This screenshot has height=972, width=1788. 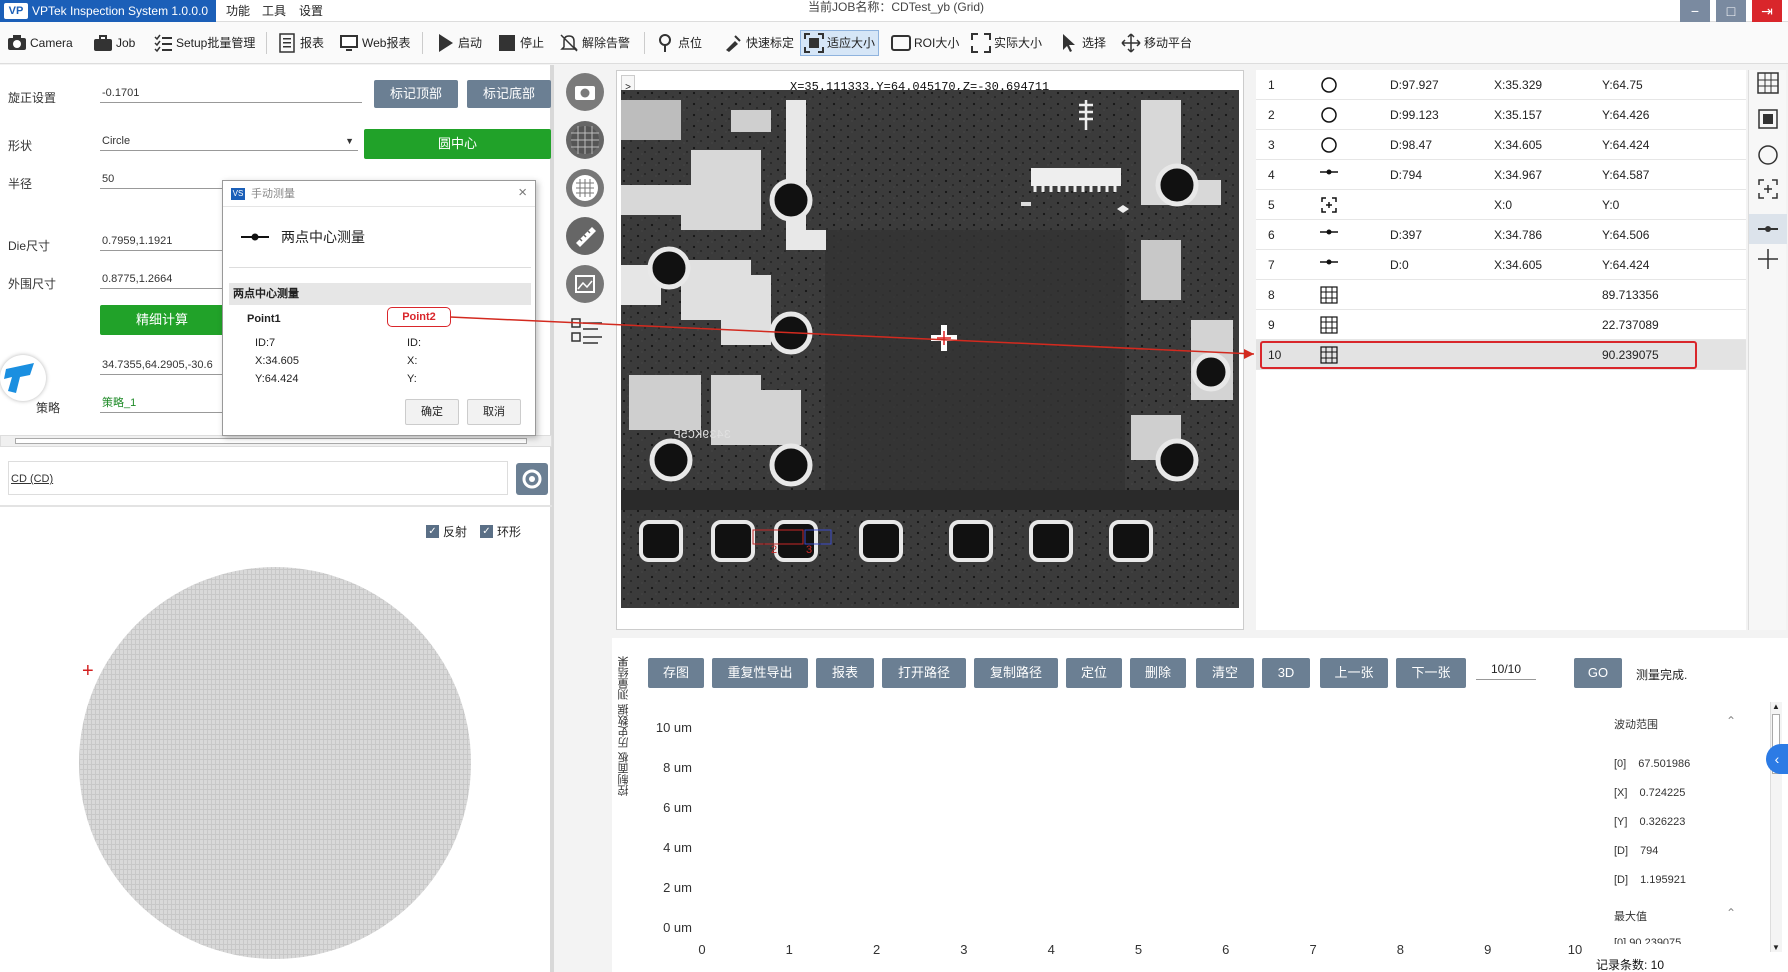 What do you see at coordinates (1501, 265) in the screenshot?
I see `table-row: 7 D:0 X:34.605 Y:64.424` at bounding box center [1501, 265].